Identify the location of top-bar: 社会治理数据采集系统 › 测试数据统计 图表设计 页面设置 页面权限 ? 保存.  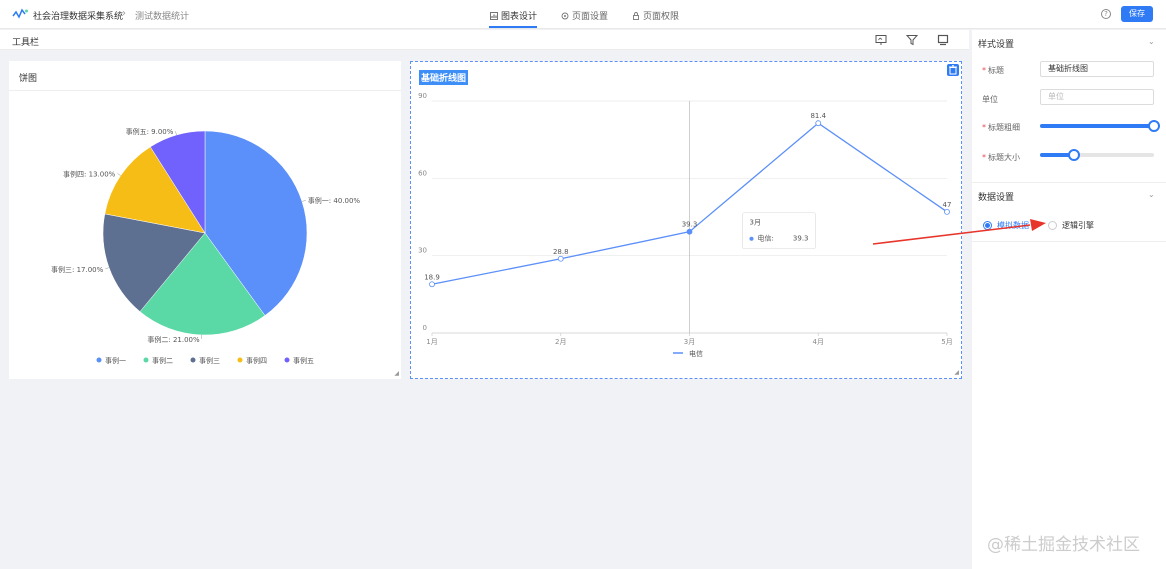
(583, 14).